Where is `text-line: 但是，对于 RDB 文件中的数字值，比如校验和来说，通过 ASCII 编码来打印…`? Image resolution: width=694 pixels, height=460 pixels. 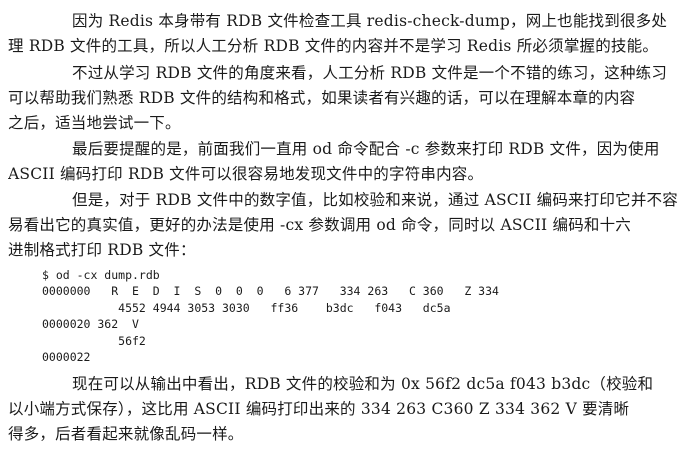 text-line: 但是，对于 RDB 文件中的数字值，比如校验和来说，通过 ASCII 编码来打印… is located at coordinates (375, 200).